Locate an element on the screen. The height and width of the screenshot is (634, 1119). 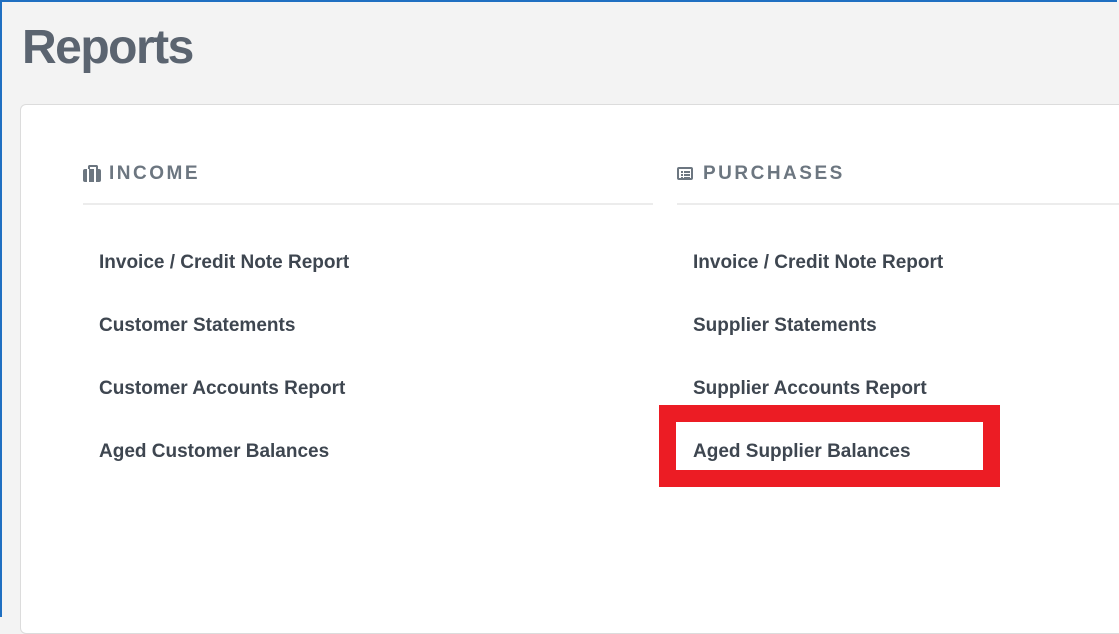
customer-statements-link: Customer Statements is located at coordinates (376, 325).